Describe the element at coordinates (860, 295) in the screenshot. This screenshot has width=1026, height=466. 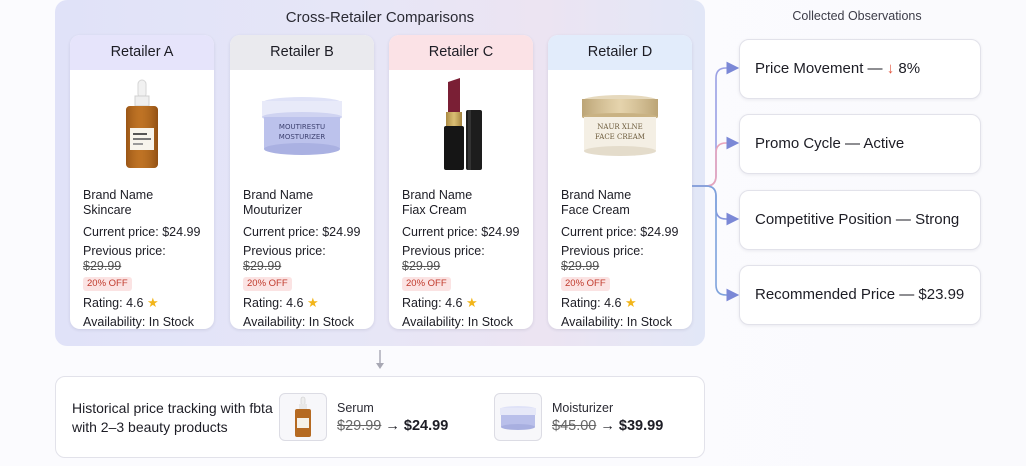
I see `observation-recommended-price: Recommended Price — $23.99` at that location.